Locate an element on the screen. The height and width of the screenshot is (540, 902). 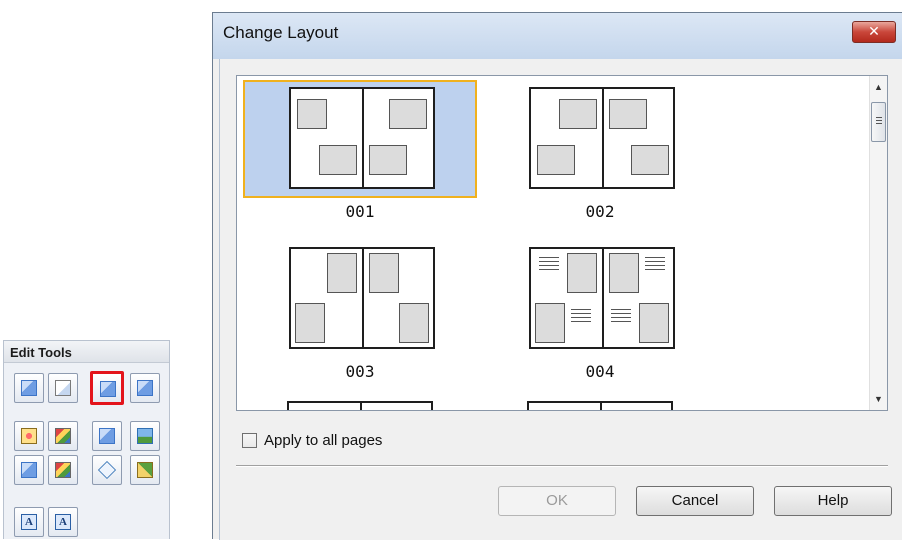
scroll-up-icon: ▲ is located at coordinates (878, 87).